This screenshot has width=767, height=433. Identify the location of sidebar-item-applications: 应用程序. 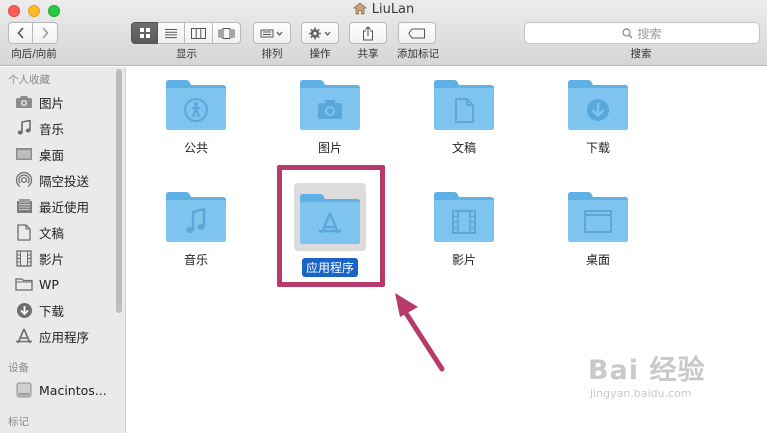
(51, 336).